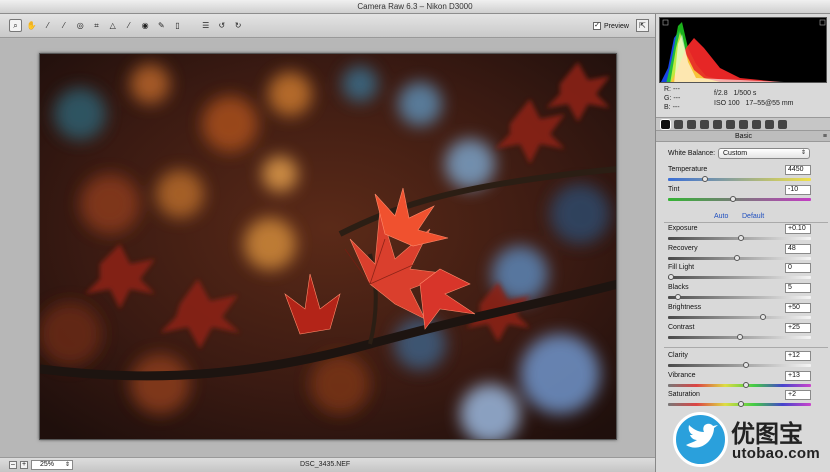  I want to click on preferences-icon: ☰, so click(206, 25).